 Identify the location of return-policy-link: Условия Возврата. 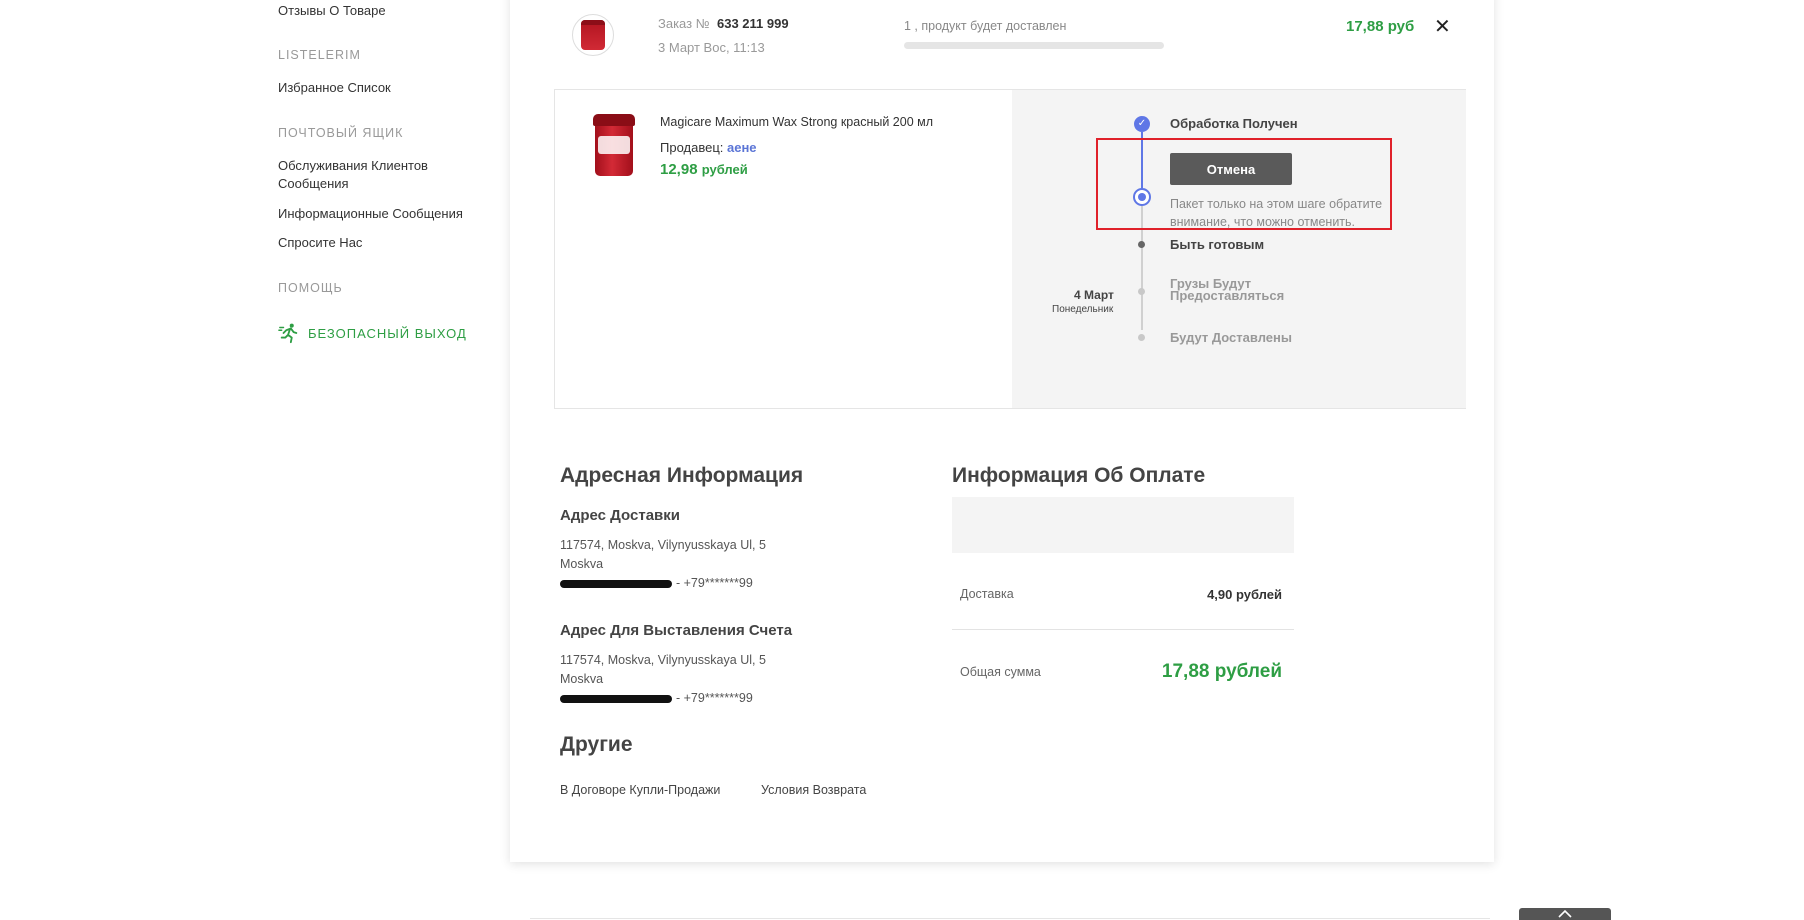
(813, 790).